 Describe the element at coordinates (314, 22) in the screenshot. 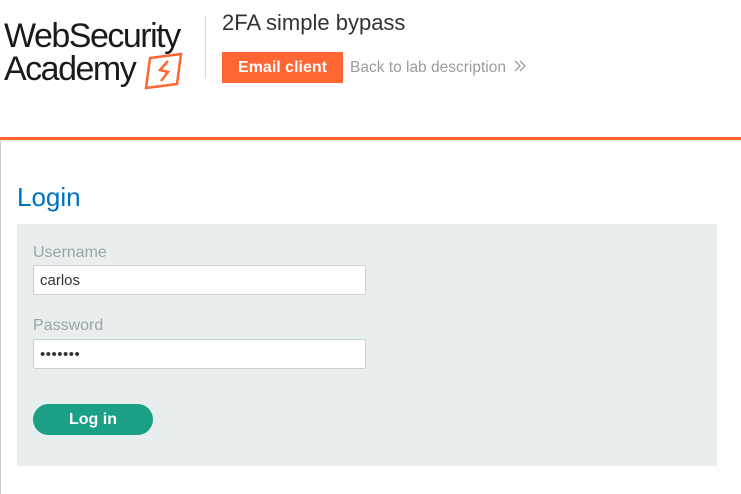

I see `lab-title: 2FA simple bypass` at that location.